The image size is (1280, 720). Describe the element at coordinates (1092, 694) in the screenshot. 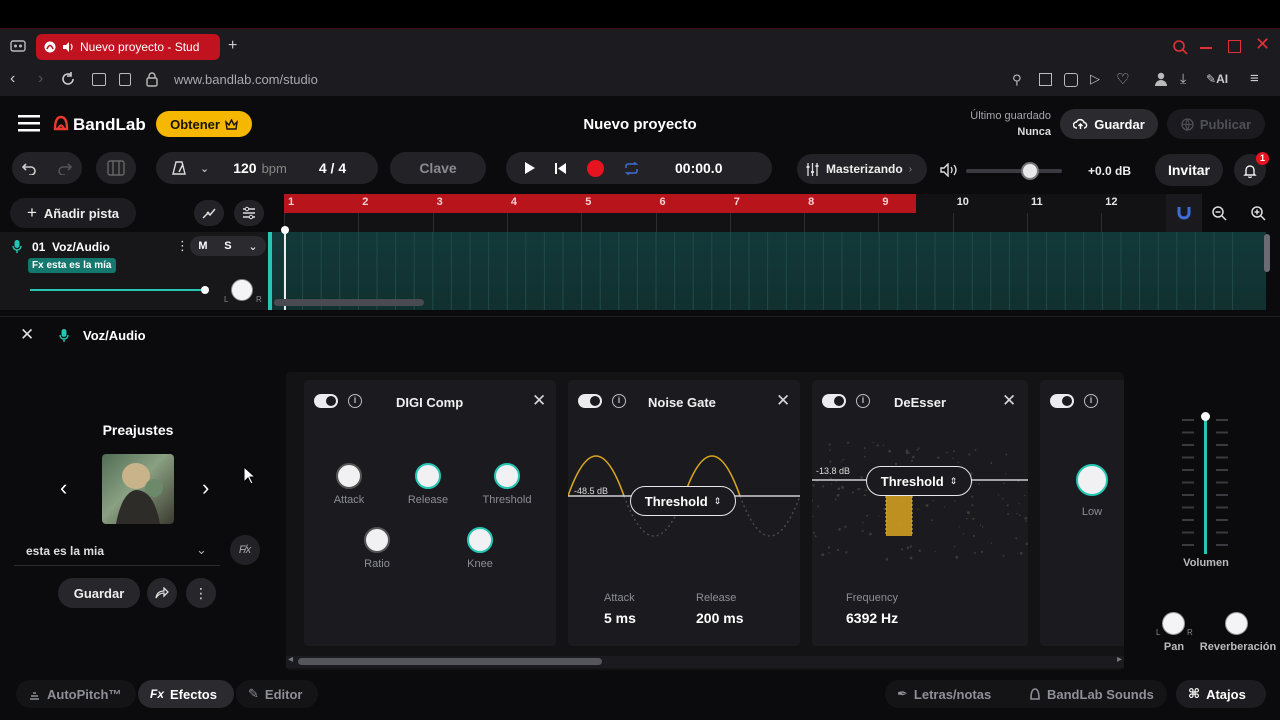

I see `bandlab-sounds-tab: BandLab Sounds` at that location.